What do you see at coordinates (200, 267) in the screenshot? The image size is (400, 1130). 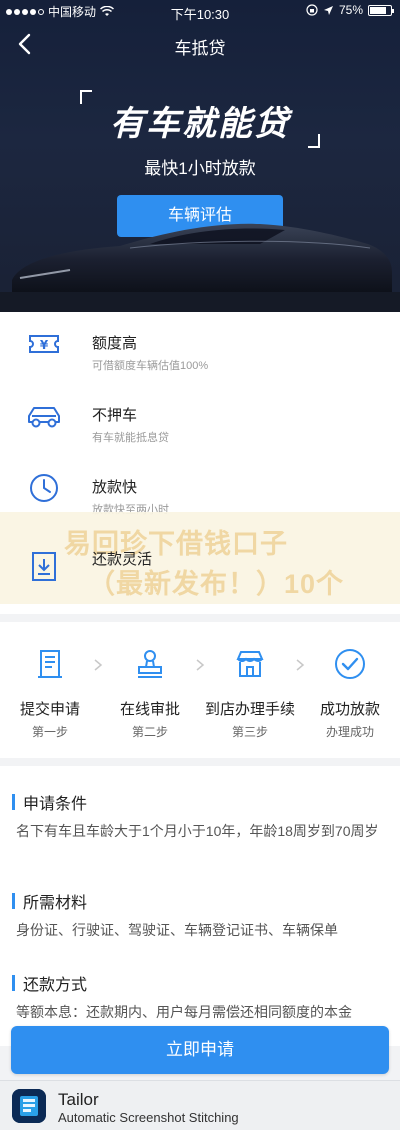 I see `car-silhouette-image` at bounding box center [200, 267].